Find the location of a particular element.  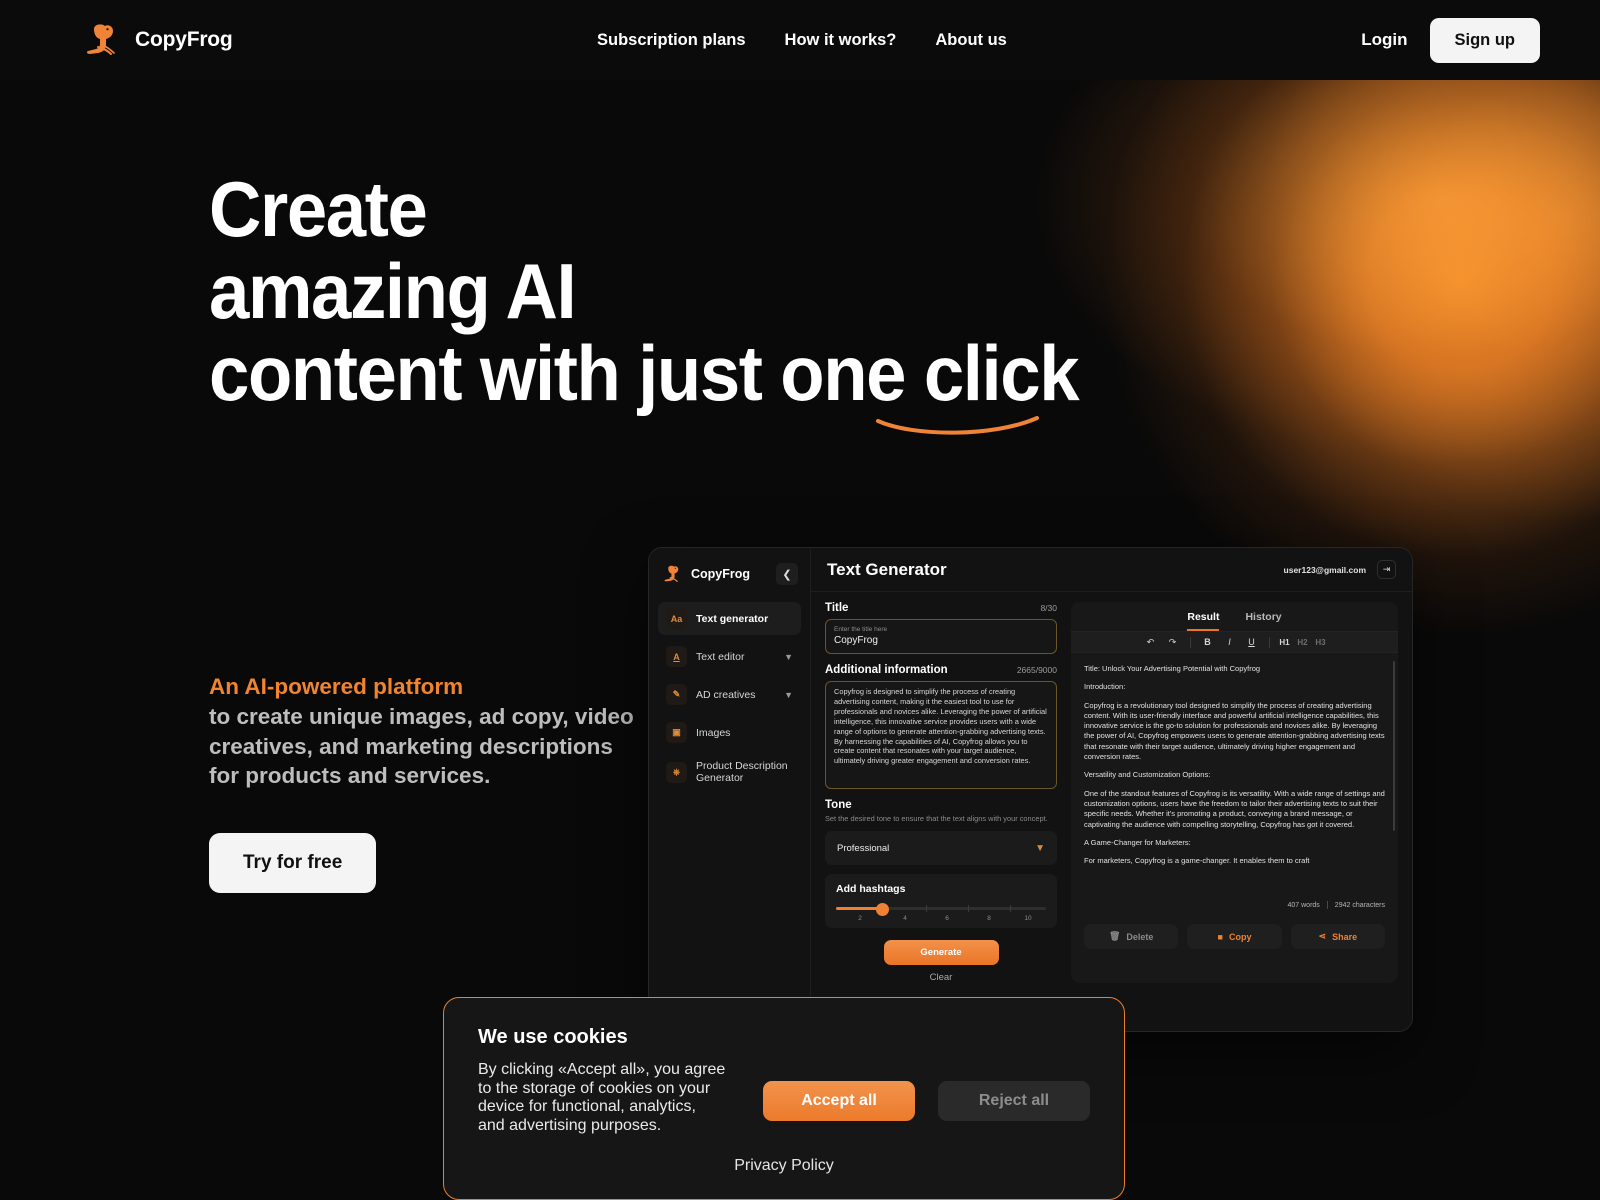

sidebar-item-label: Text generator is located at coordinates (732, 618).